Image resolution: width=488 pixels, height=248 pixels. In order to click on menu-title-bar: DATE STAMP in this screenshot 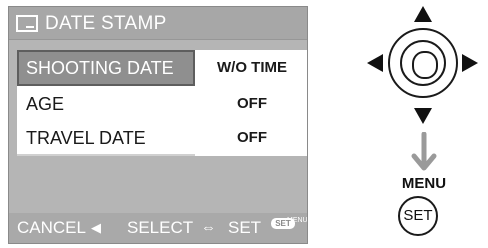, I will do `click(158, 23)`.